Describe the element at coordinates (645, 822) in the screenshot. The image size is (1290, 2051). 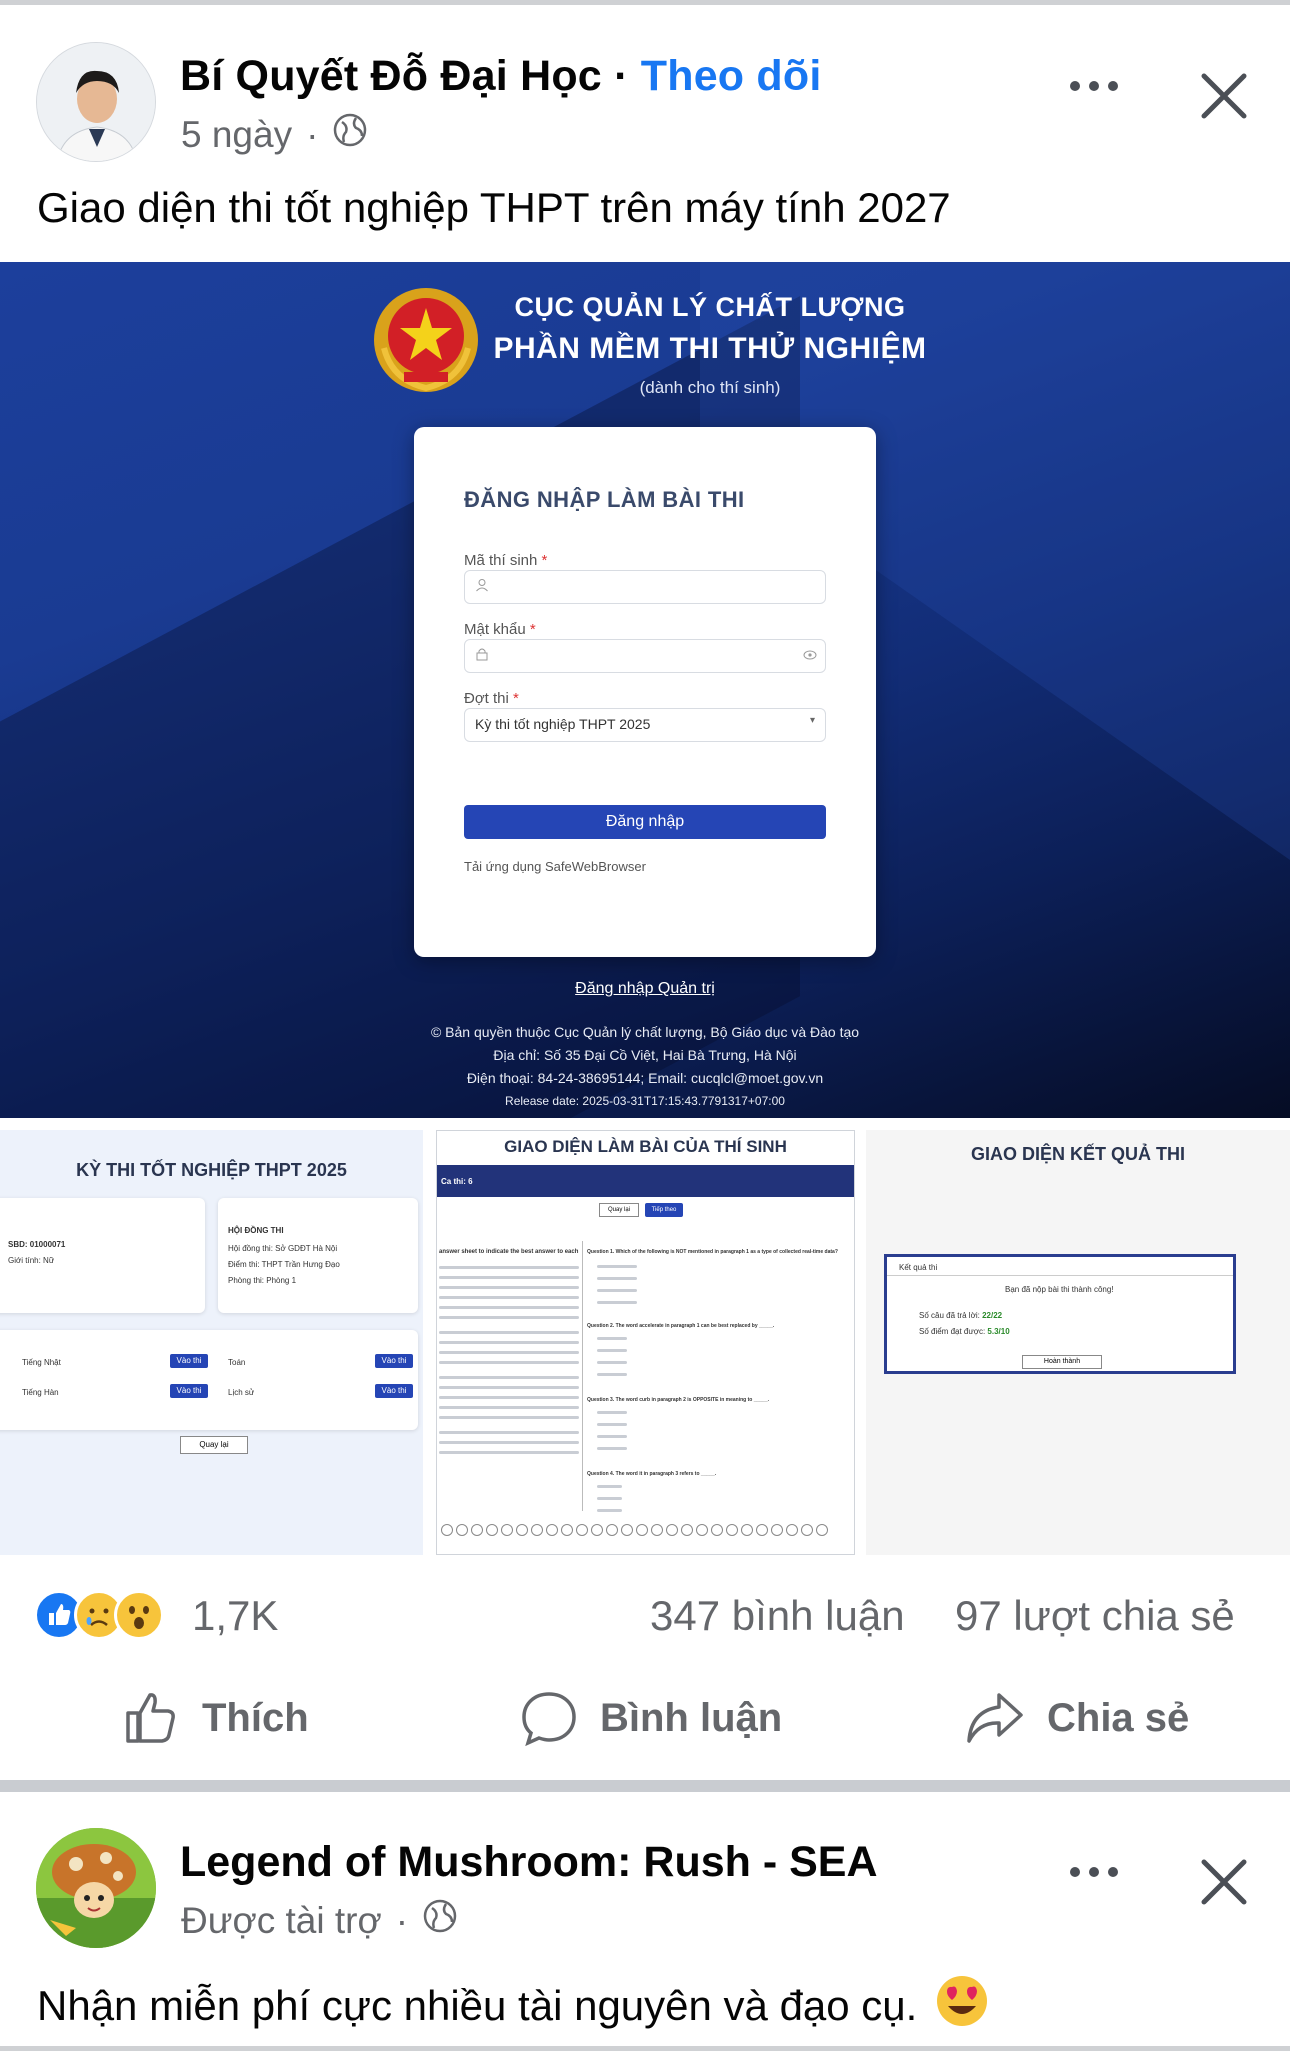
I see `login-button: Đăng nhập` at that location.